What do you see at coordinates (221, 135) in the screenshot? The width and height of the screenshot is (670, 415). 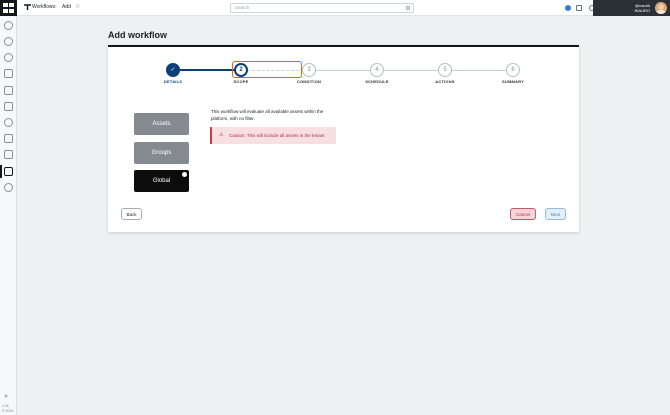 I see `warning-icon: ⚠` at bounding box center [221, 135].